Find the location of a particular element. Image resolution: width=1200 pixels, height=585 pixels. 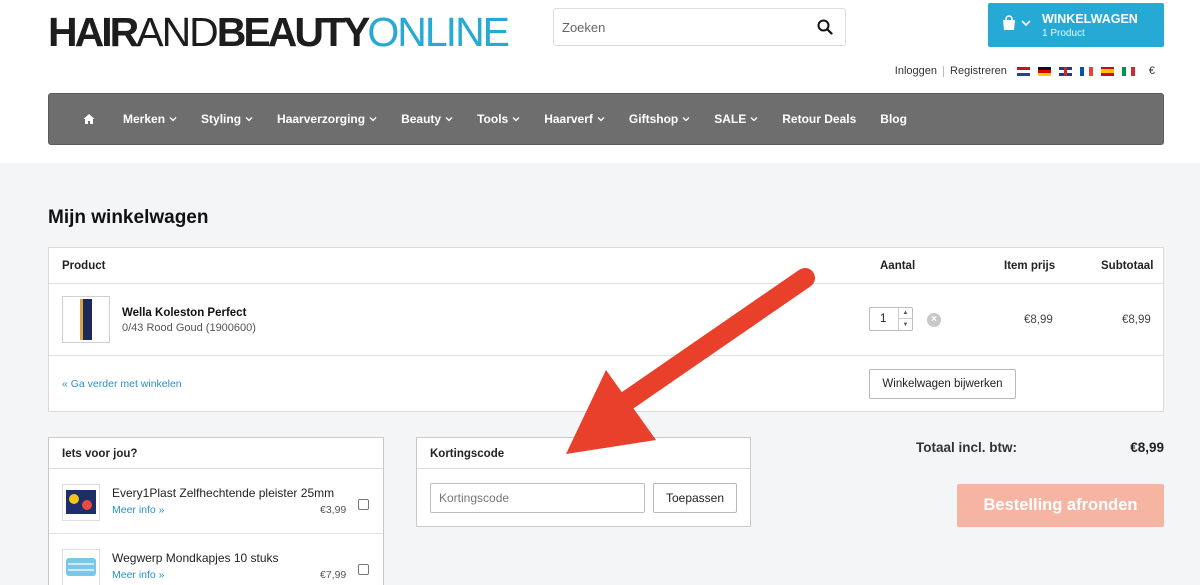

item-price: €8,99 is located at coordinates (1038, 320).